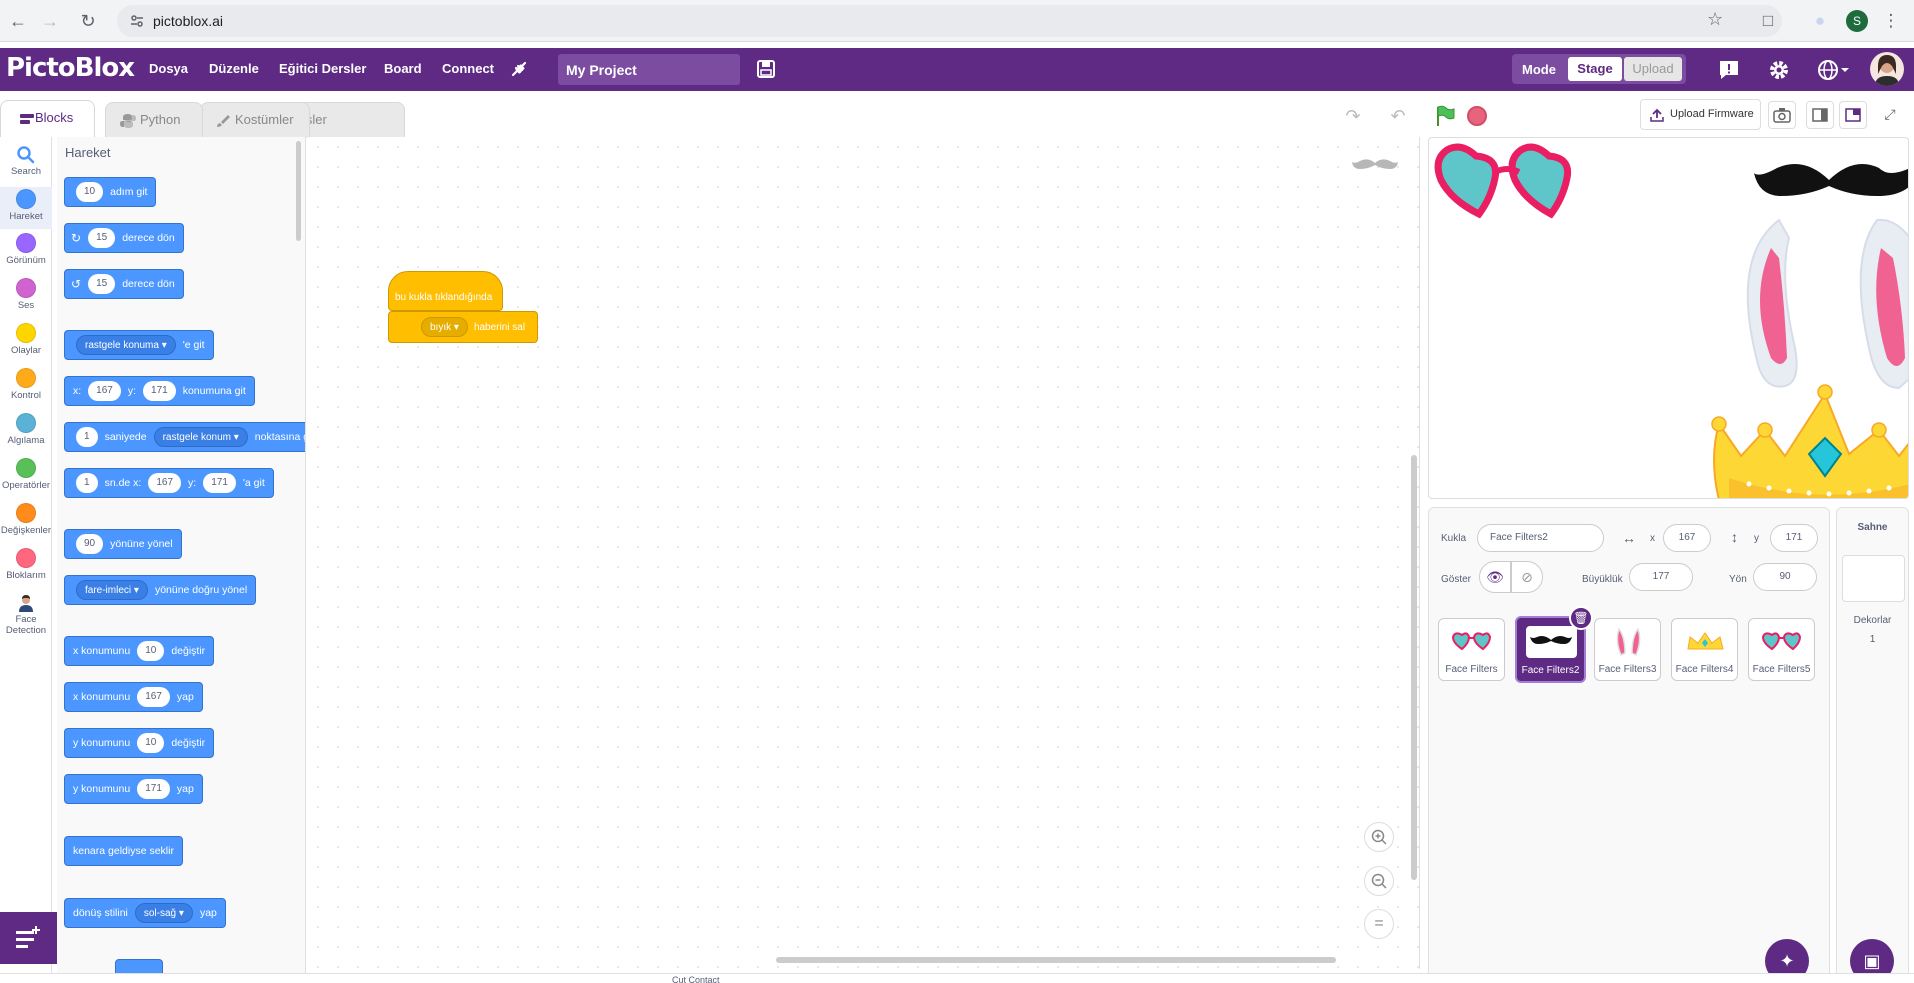  What do you see at coordinates (50, 21) in the screenshot?
I see `forward-icon: →` at bounding box center [50, 21].